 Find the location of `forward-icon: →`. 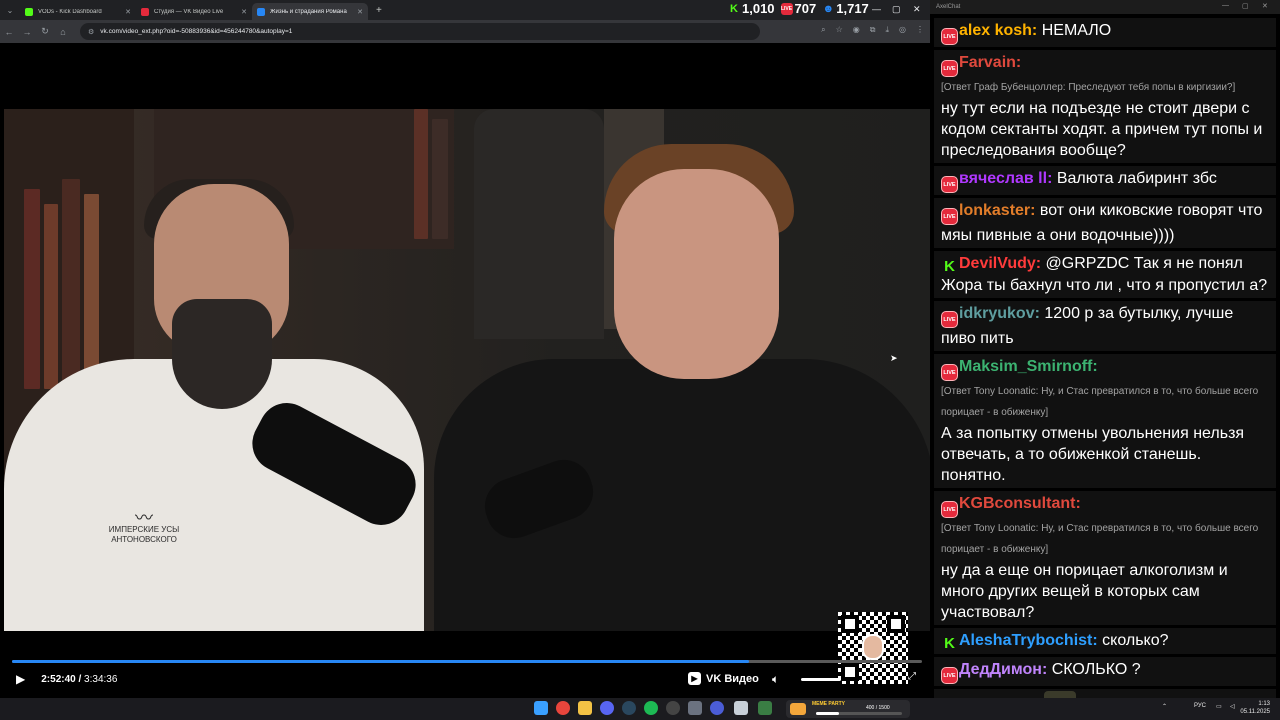

forward-icon: → is located at coordinates (27, 32).